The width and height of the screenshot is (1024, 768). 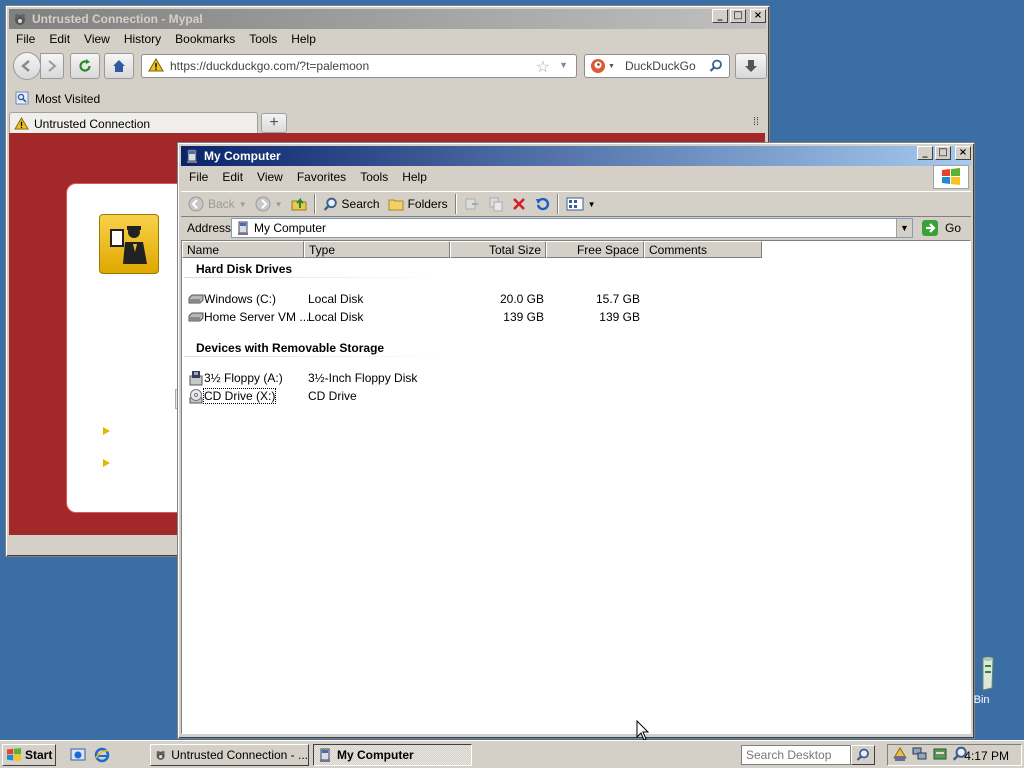 What do you see at coordinates (904, 228) in the screenshot?
I see `address-dropdown-arrow-icon: ▼` at bounding box center [904, 228].